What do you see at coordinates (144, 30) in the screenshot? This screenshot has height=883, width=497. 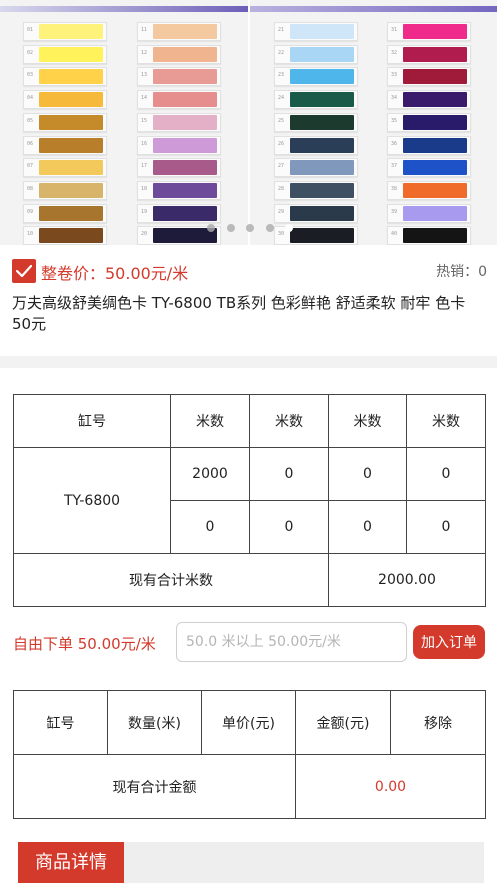 I see `swatch-code: 11` at bounding box center [144, 30].